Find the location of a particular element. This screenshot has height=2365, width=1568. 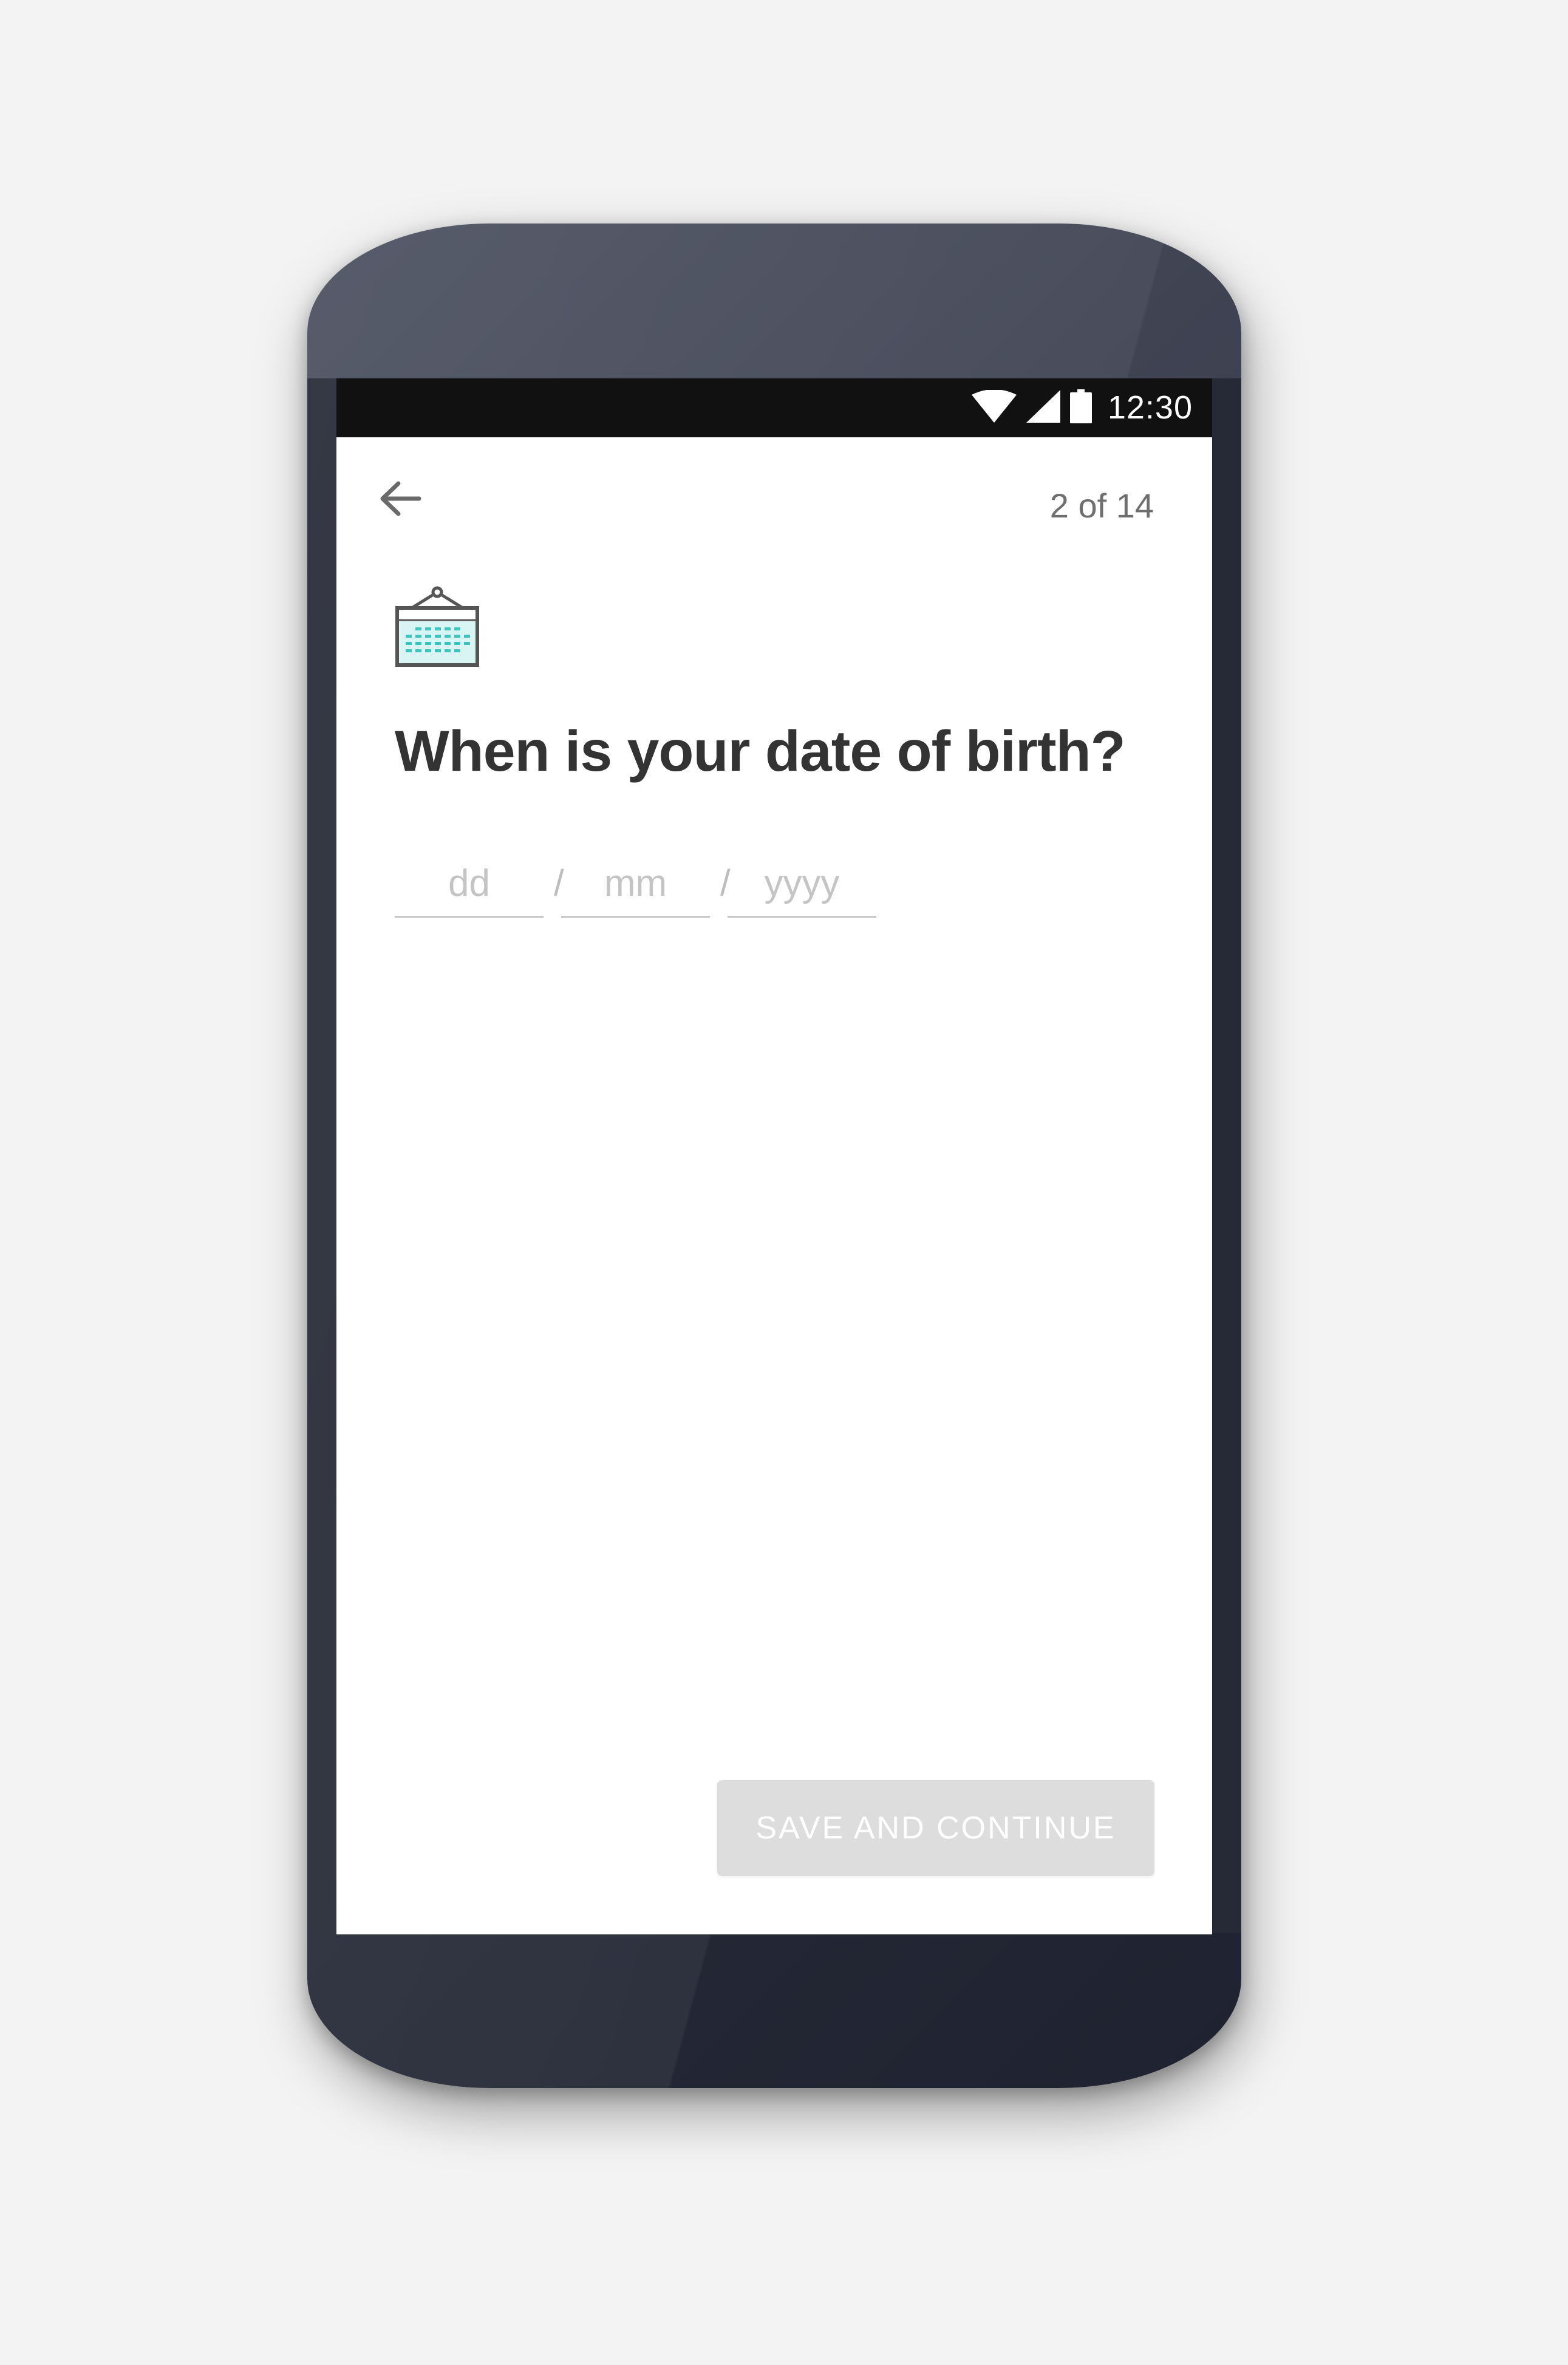

back-button is located at coordinates (400, 498).